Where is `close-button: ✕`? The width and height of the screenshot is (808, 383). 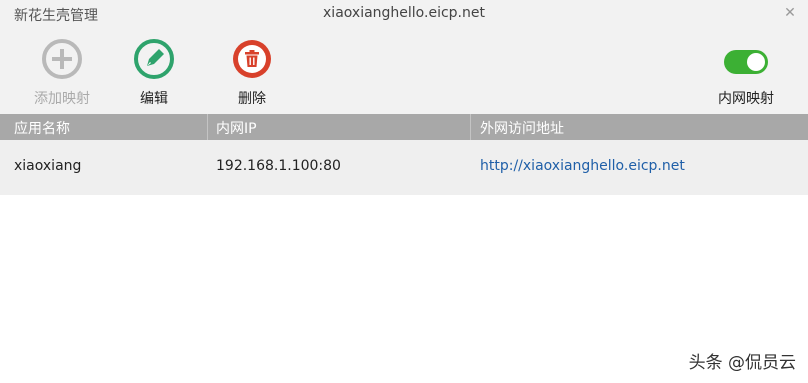 close-button: ✕ is located at coordinates (790, 13).